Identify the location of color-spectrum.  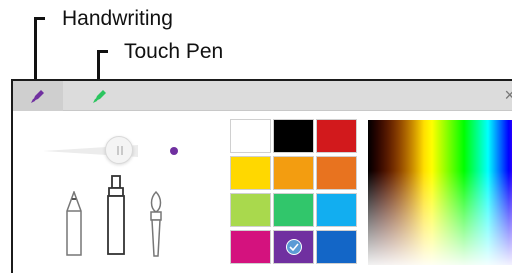
(440, 192).